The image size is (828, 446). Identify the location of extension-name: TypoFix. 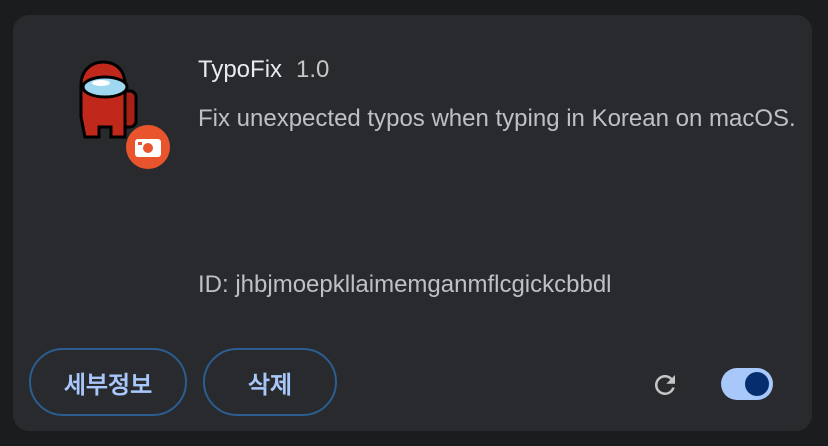
(240, 69).